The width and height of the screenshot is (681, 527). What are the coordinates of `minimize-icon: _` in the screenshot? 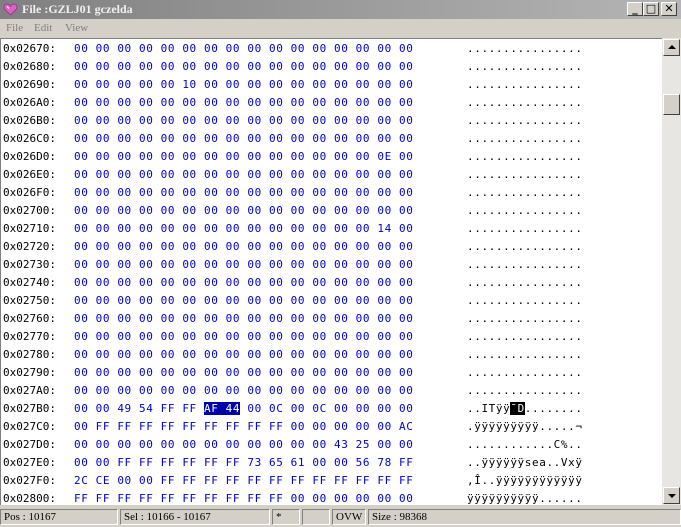 It's located at (635, 8).